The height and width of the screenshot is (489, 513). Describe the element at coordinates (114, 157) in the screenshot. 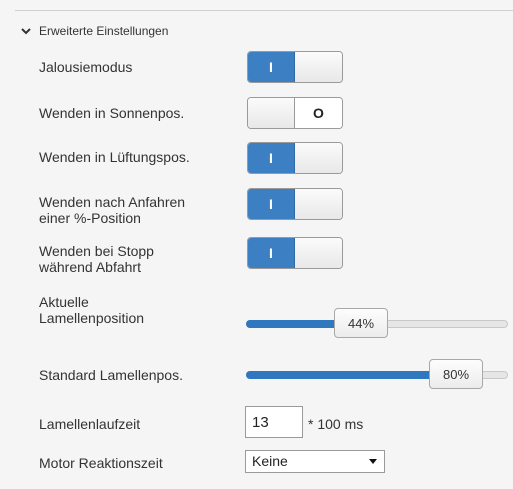

I see `label-wenden-in-lueftungspos: Wenden in Lüftungspos.` at that location.